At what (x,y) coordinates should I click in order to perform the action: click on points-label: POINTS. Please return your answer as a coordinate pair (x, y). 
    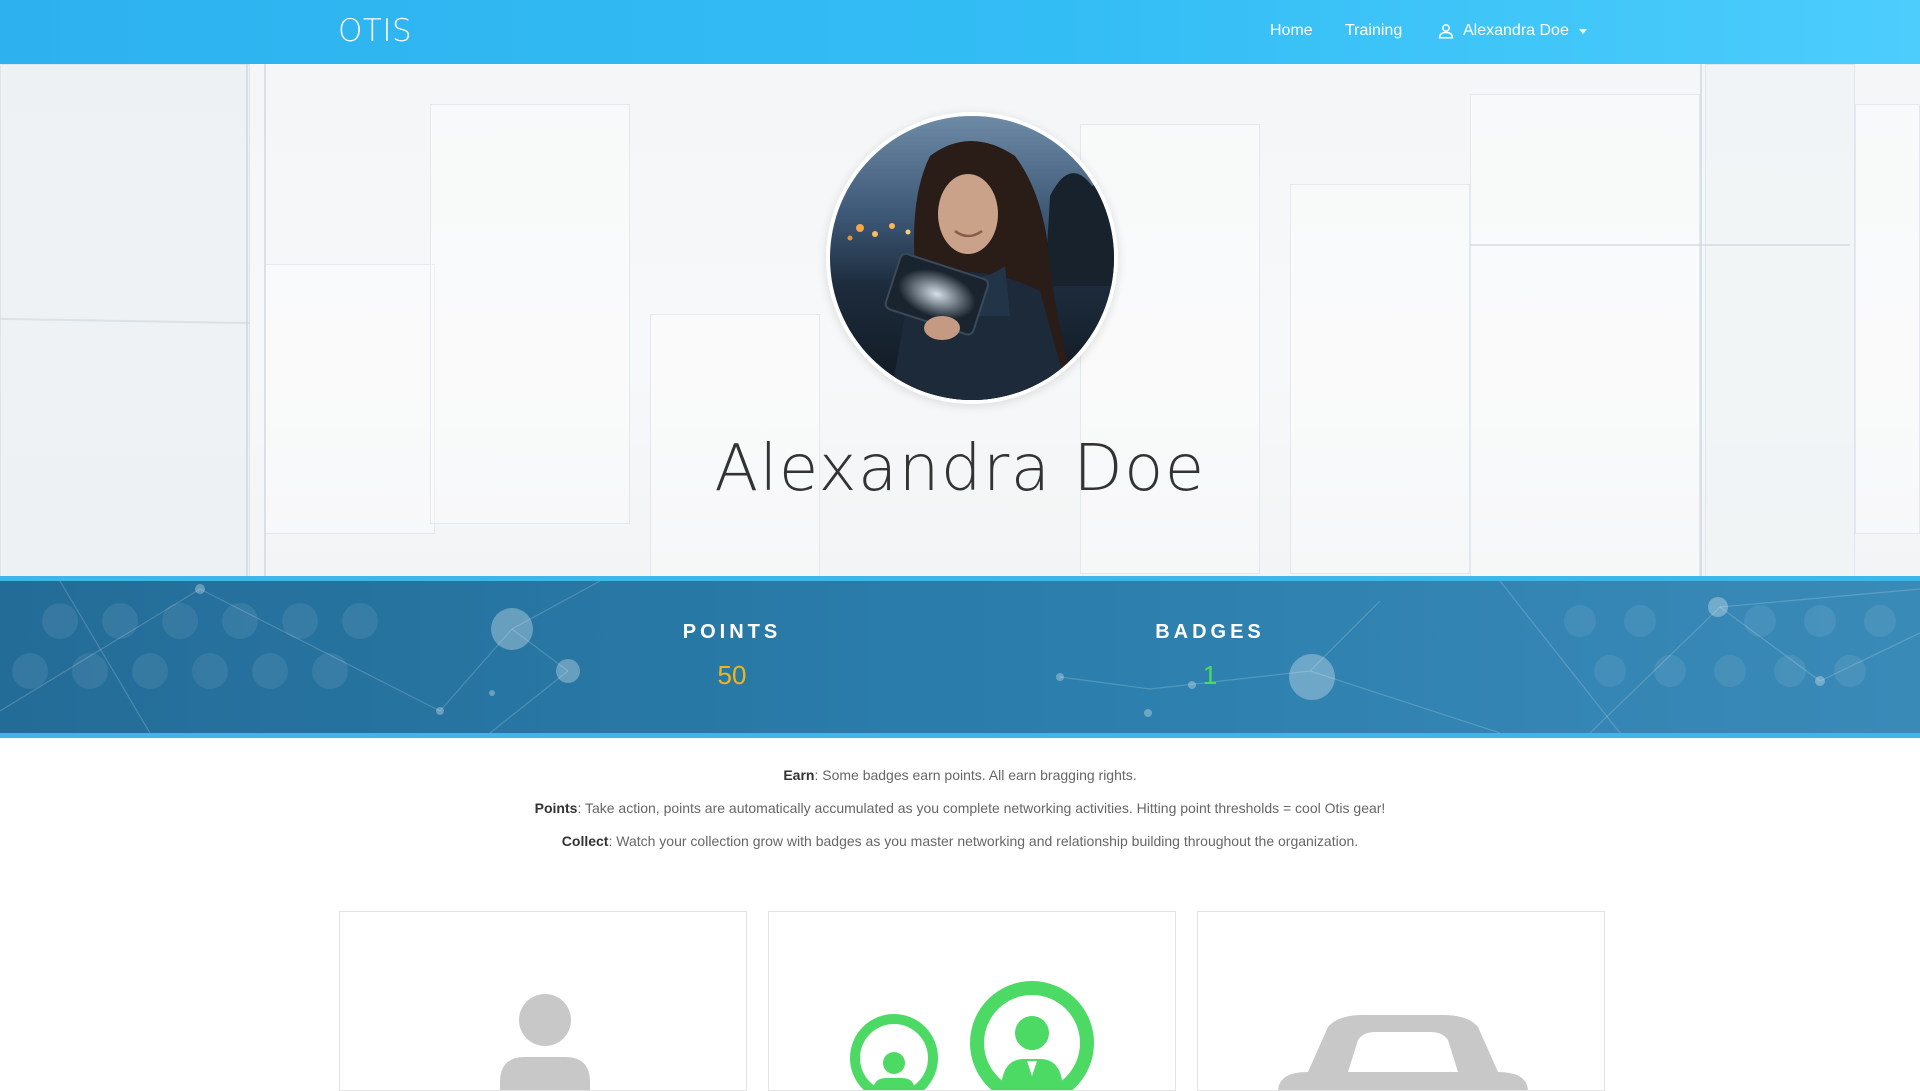
    Looking at the image, I should click on (732, 632).